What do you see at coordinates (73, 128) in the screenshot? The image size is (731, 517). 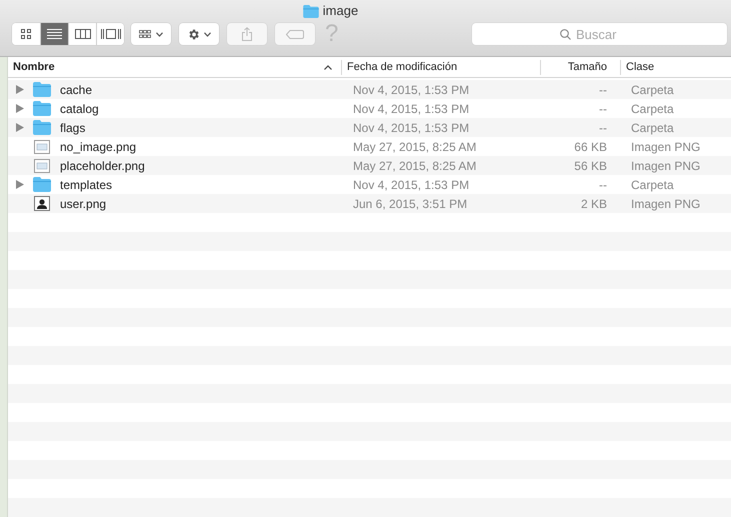 I see `file-name: flags` at bounding box center [73, 128].